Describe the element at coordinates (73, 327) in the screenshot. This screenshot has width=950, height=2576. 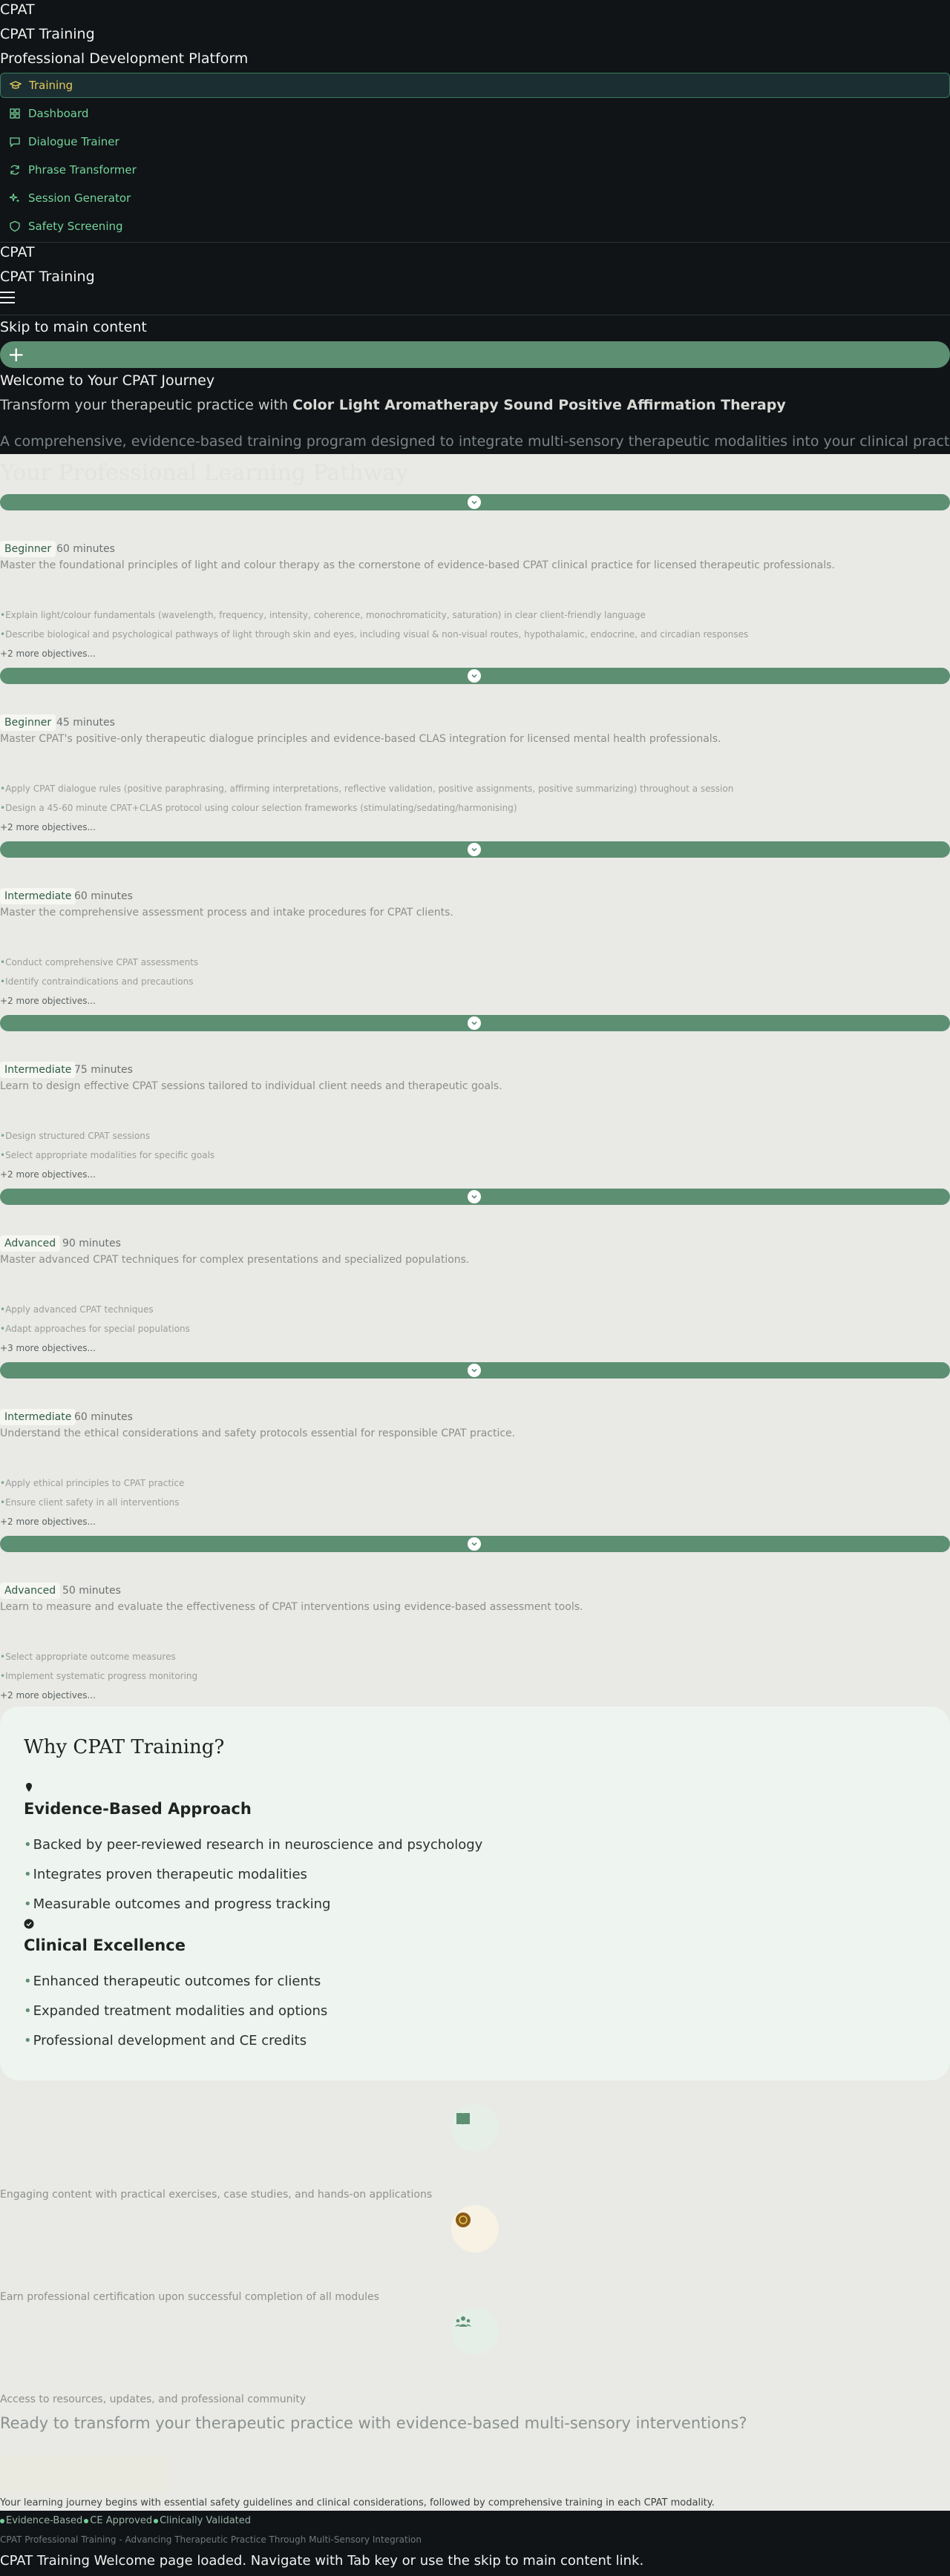
I see `skip-to-main-link: Skip to main content` at that location.